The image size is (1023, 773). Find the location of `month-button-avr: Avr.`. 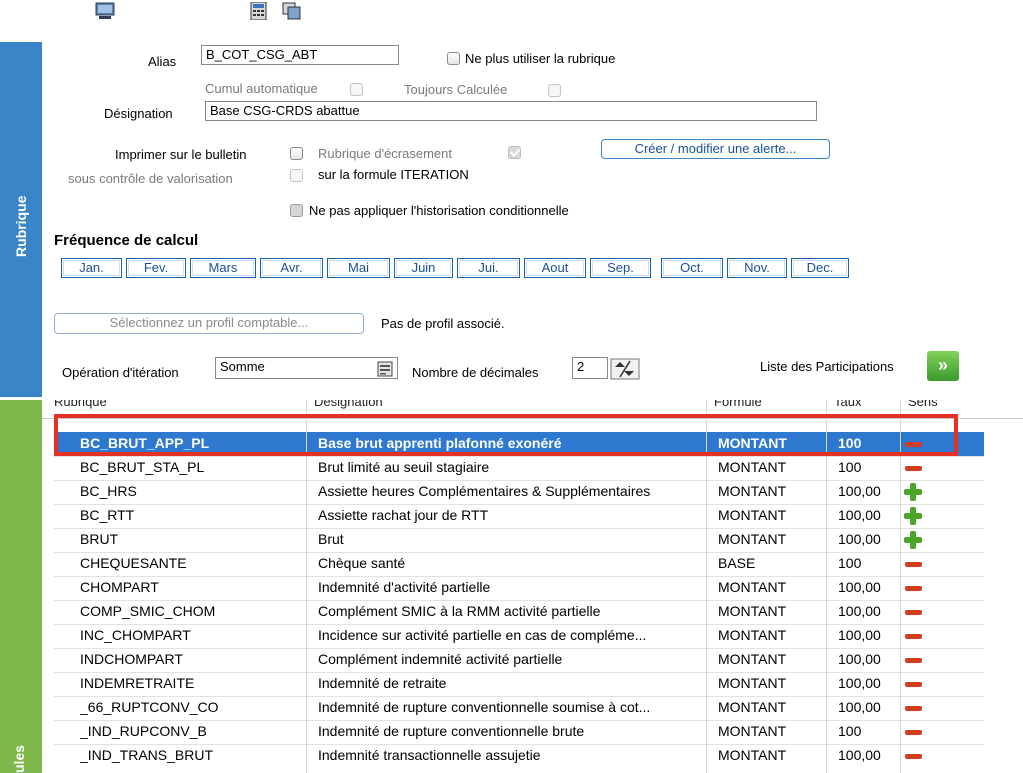

month-button-avr: Avr. is located at coordinates (291, 268).